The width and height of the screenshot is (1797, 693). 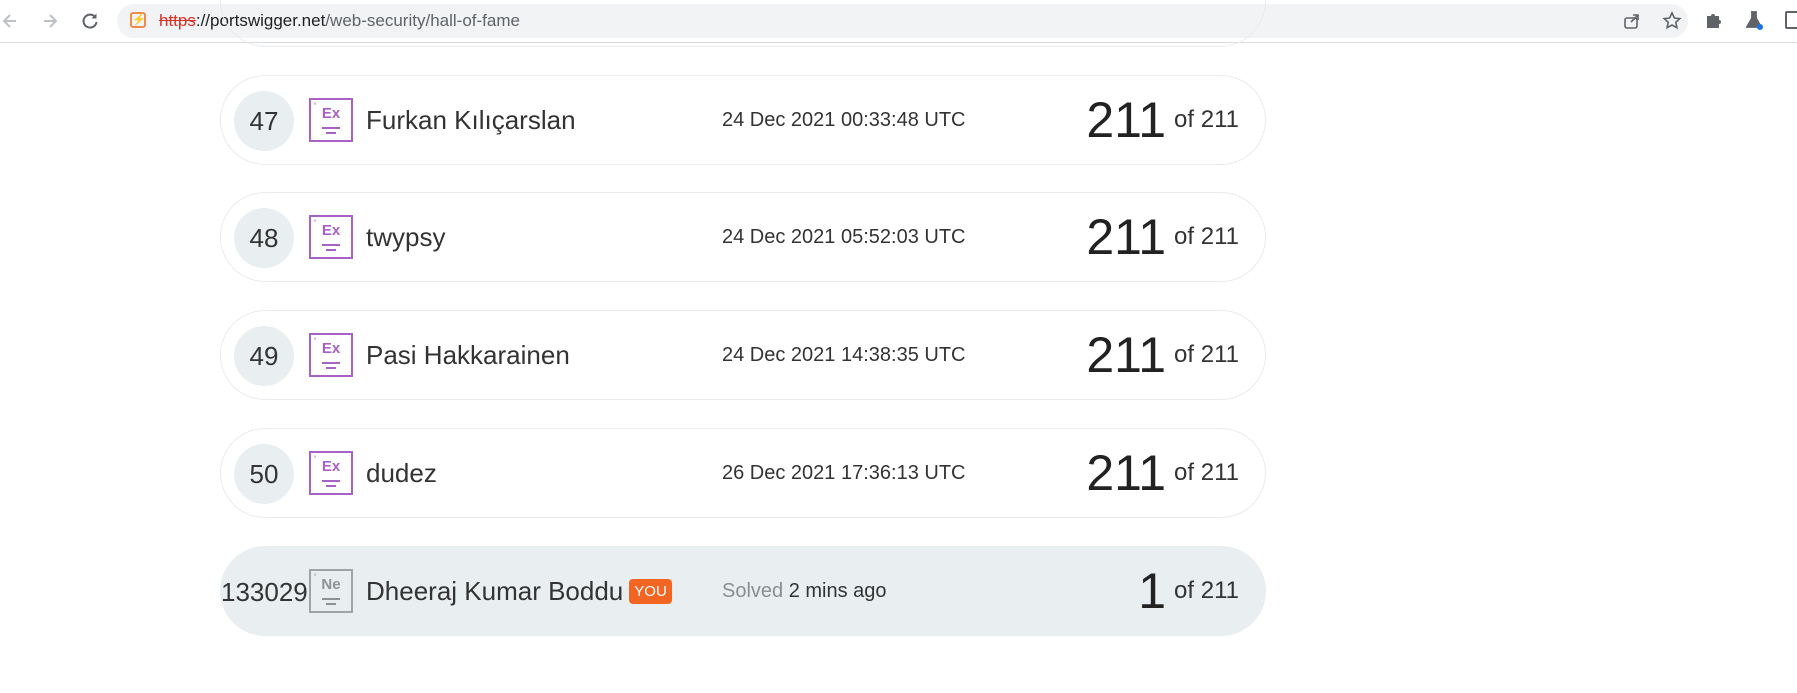 What do you see at coordinates (844, 120) in the screenshot?
I see `completion-date: 24 Dec 2021 00:33:48 UTC` at bounding box center [844, 120].